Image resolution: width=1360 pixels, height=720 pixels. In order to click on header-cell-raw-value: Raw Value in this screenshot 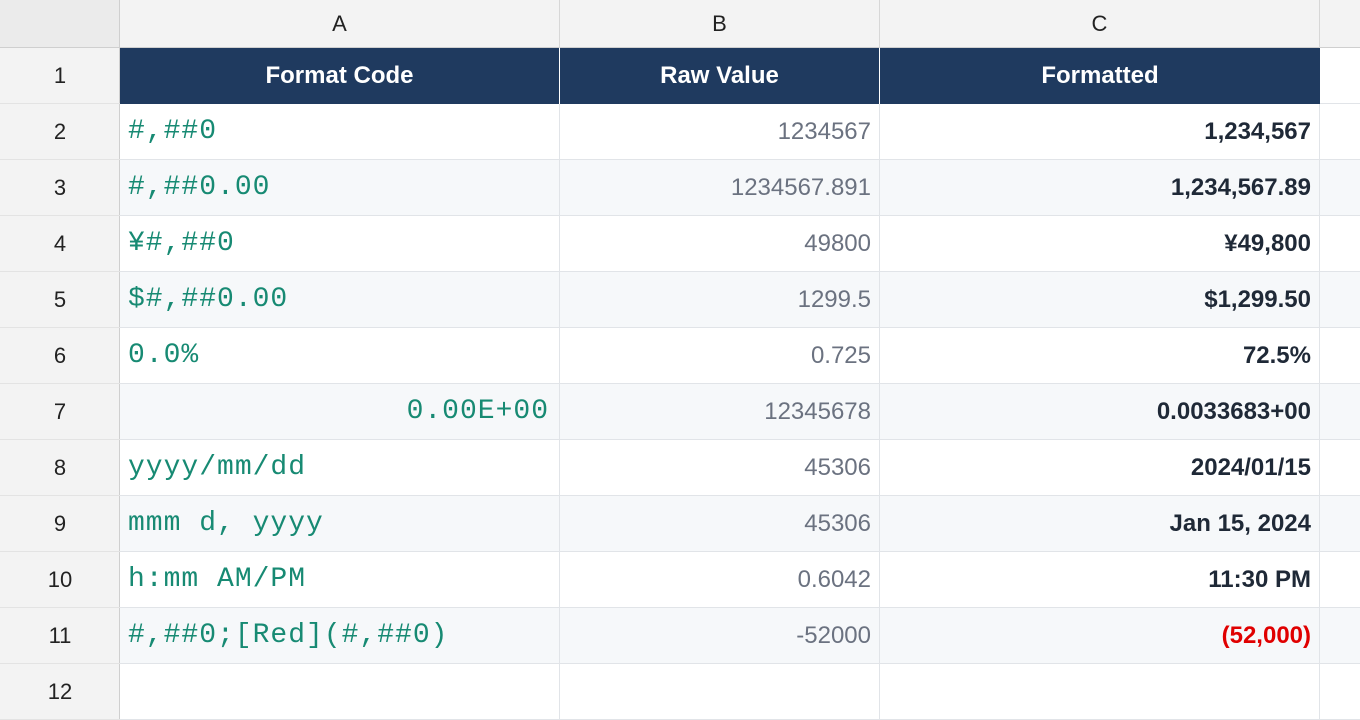, I will do `click(720, 76)`.